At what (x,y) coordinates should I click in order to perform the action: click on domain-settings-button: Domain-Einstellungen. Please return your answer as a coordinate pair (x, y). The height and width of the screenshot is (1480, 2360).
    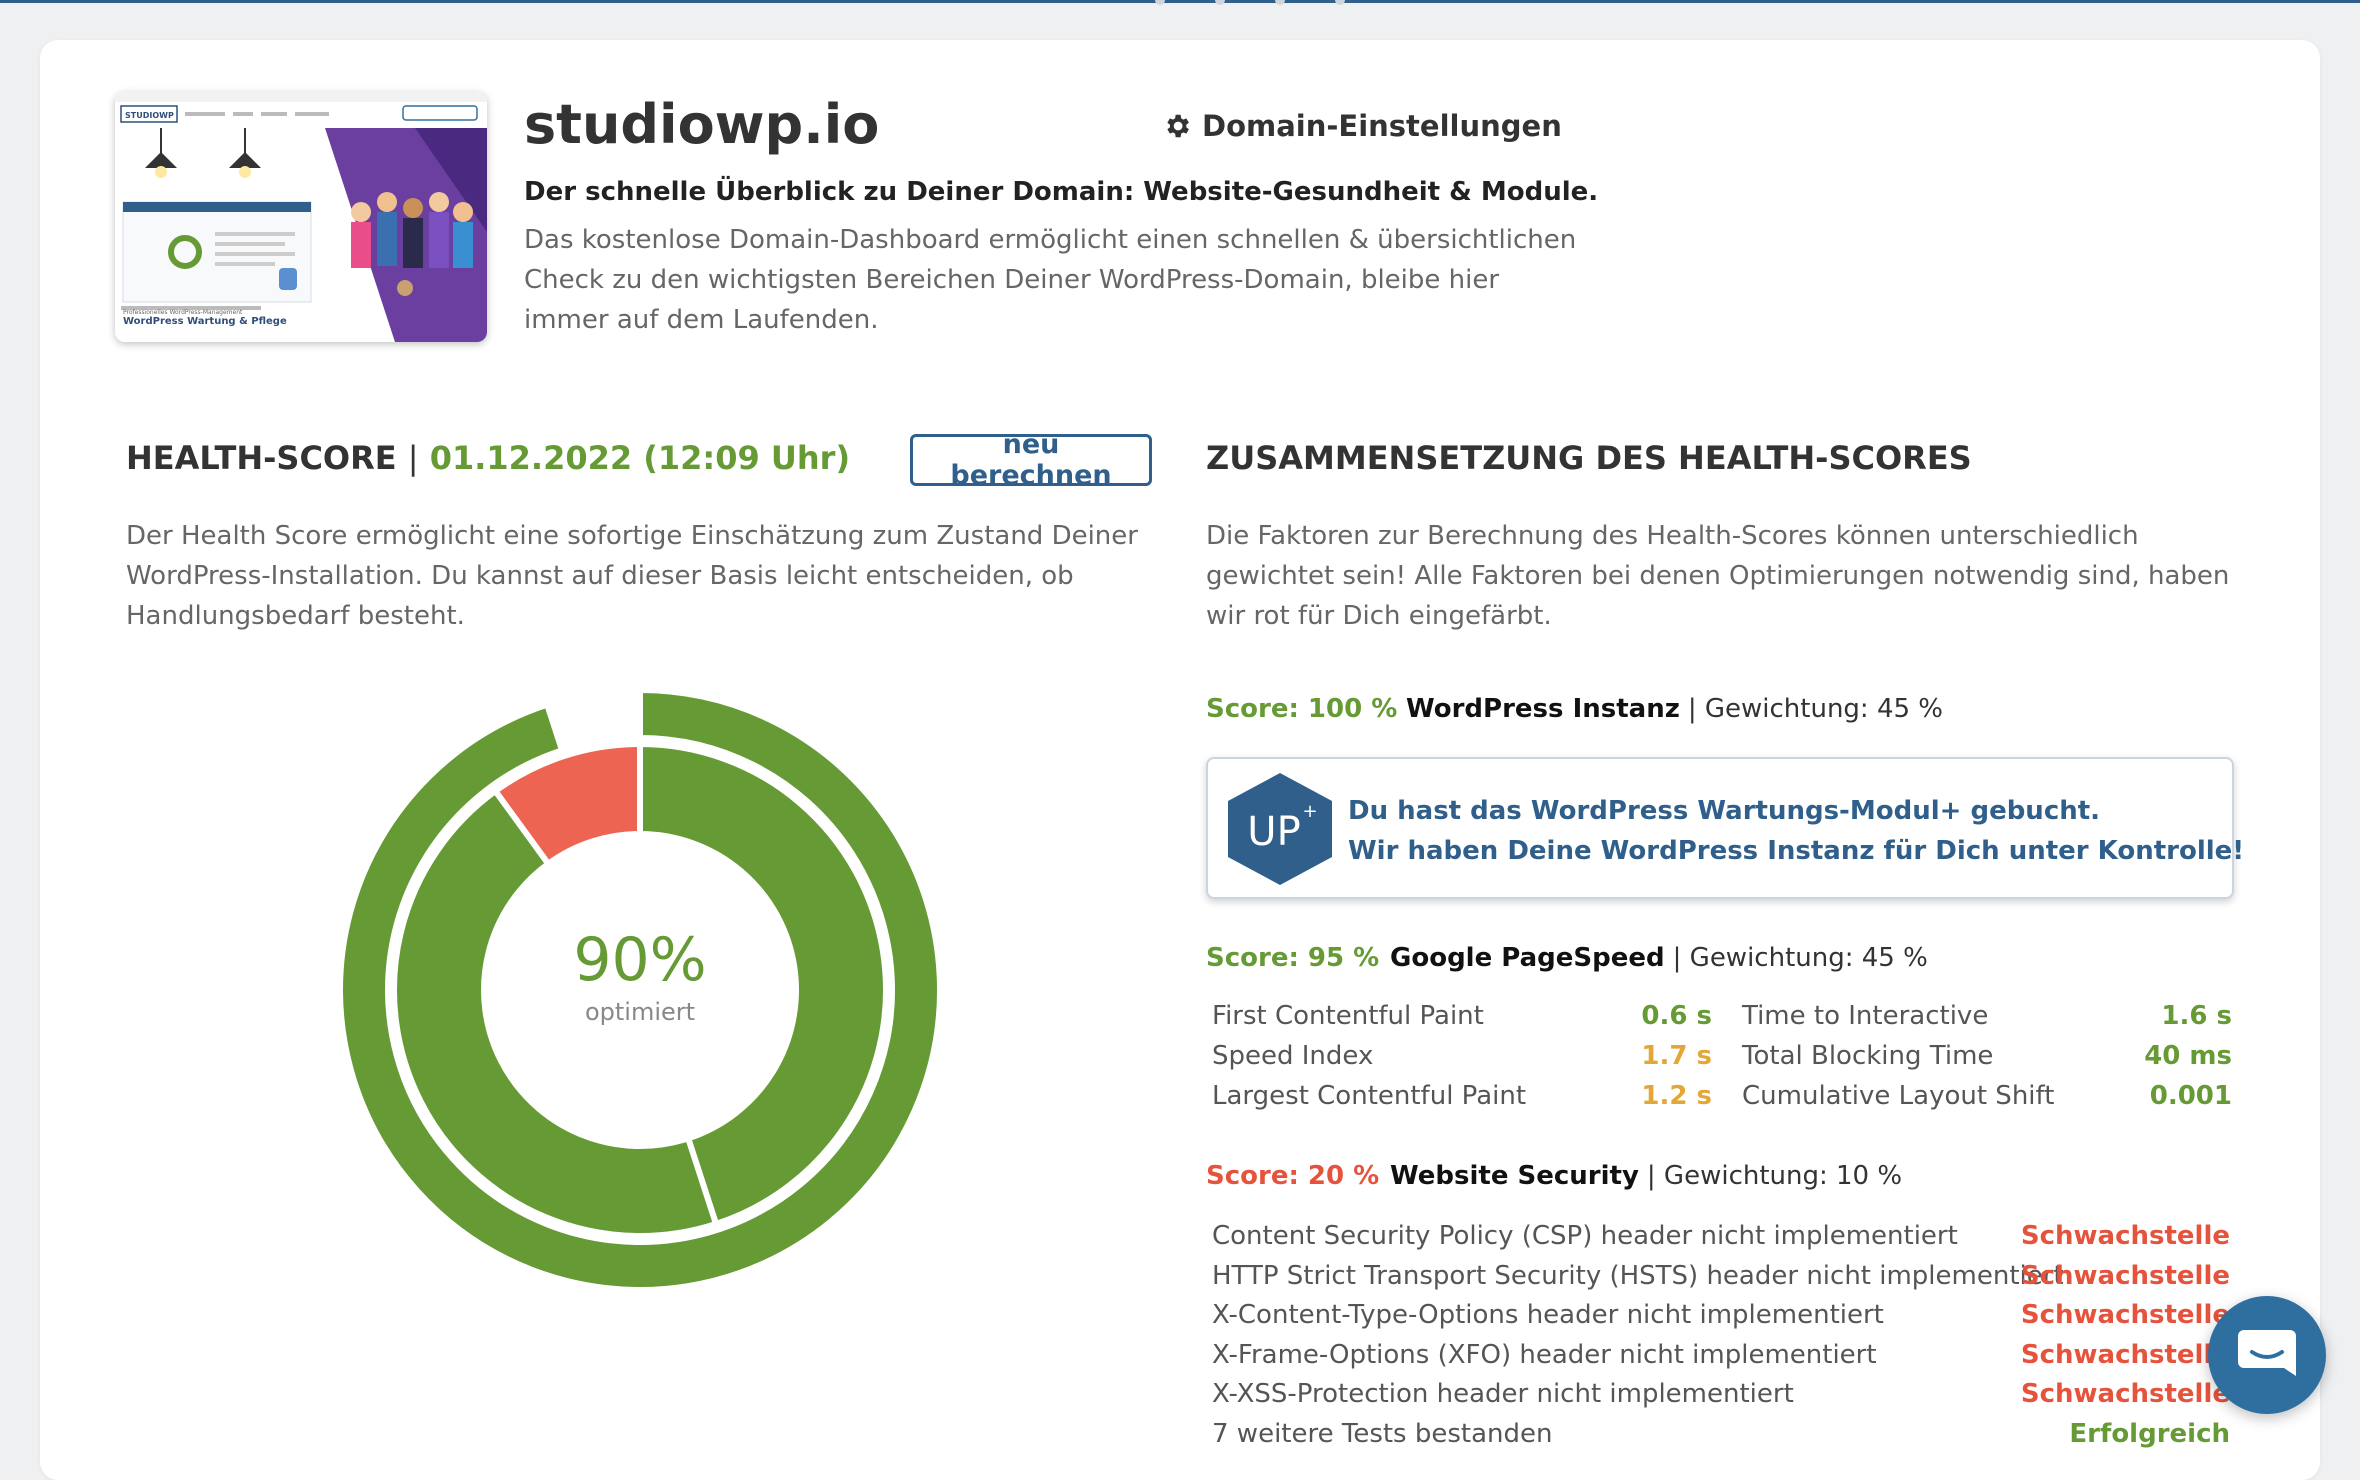
    Looking at the image, I should click on (1362, 126).